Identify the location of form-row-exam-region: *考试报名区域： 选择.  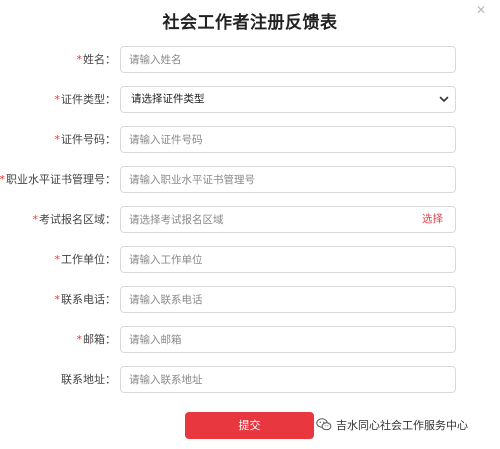
(250, 219).